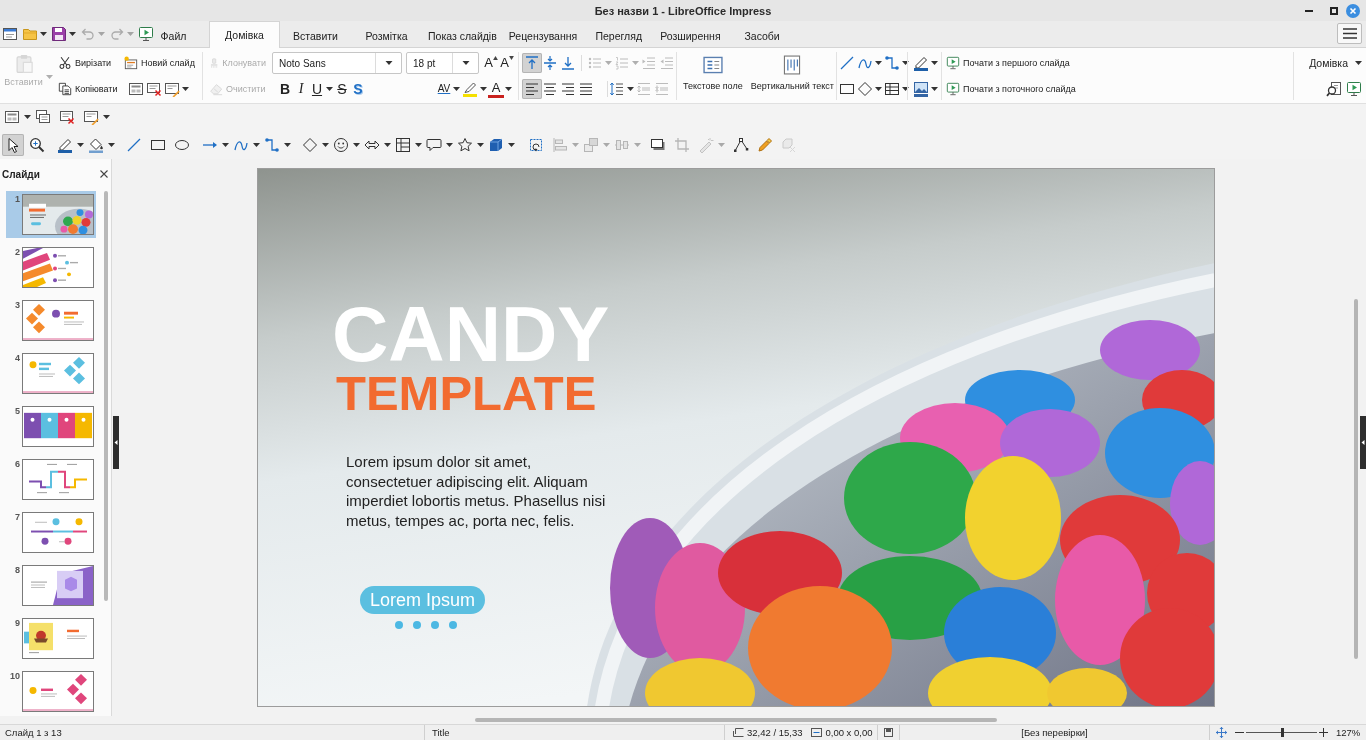 The height and width of the screenshot is (740, 1366). I want to click on ribbon-tab: Розмітка, so click(386, 35).